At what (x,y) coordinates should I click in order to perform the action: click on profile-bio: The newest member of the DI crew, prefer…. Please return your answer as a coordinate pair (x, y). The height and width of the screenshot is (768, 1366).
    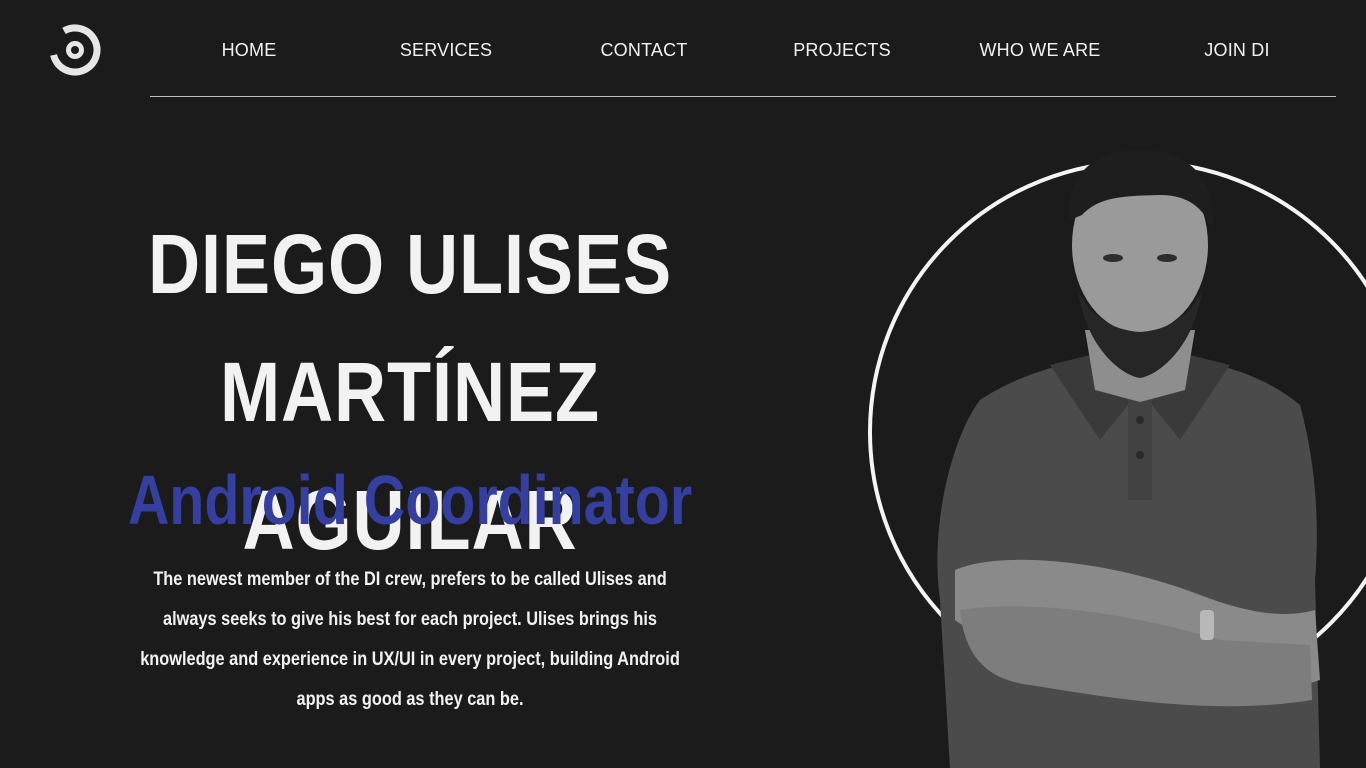
    Looking at the image, I should click on (410, 639).